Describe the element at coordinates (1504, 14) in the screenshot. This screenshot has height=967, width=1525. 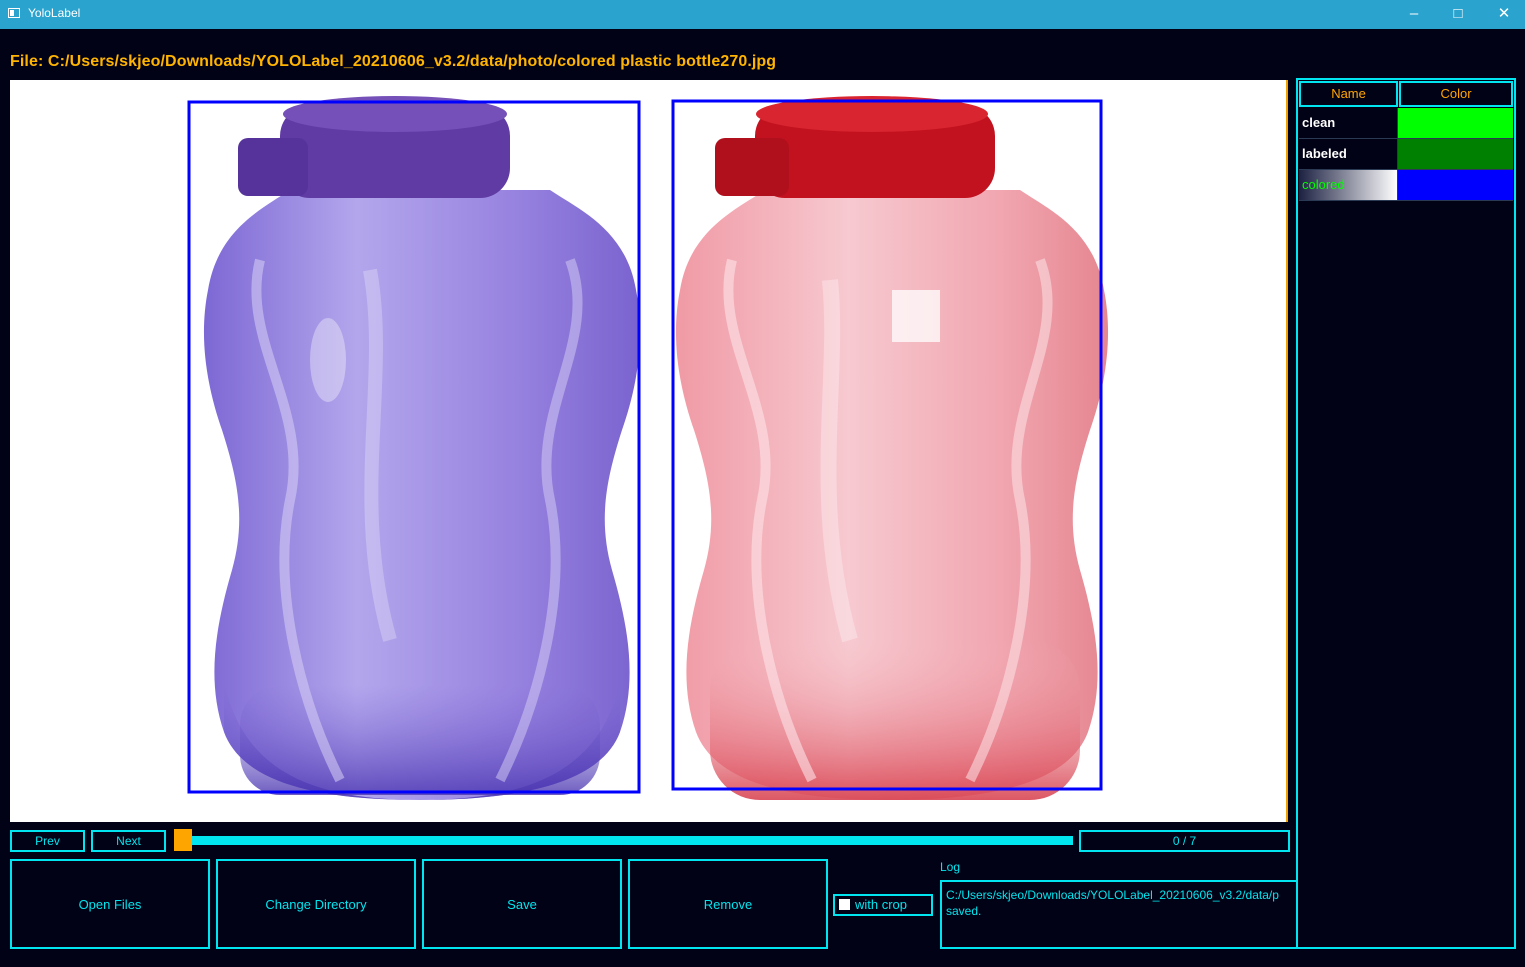
I see `close-icon: ✕` at that location.